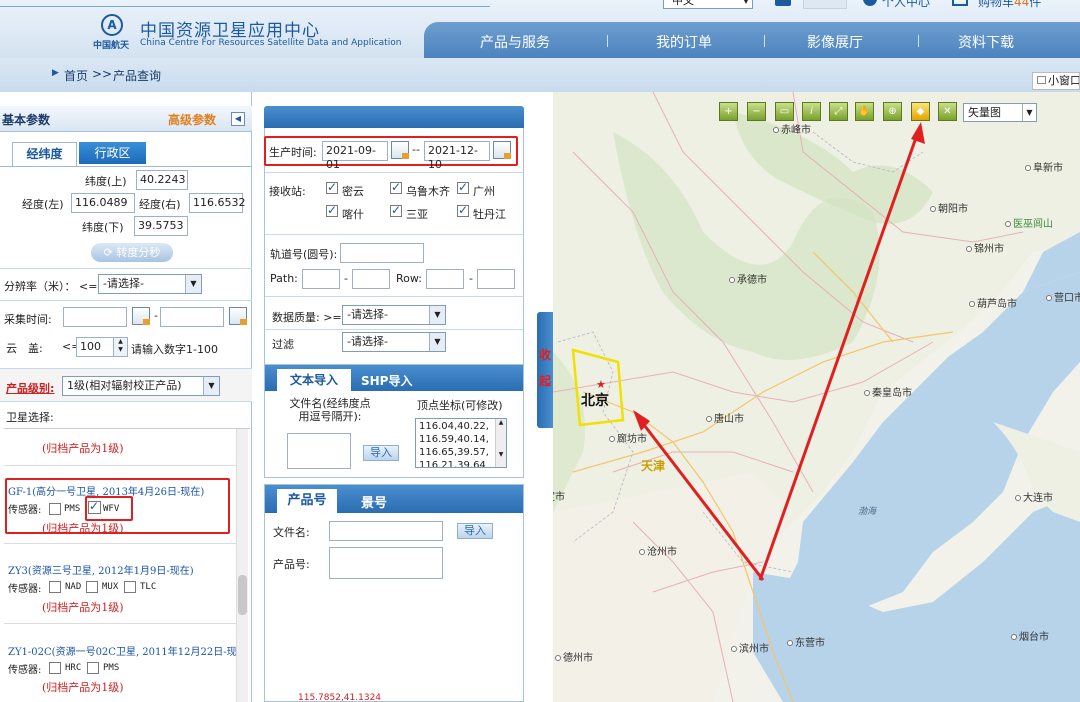  What do you see at coordinates (112, 153) in the screenshot?
I see `tab-admin-region: 行政区` at bounding box center [112, 153].